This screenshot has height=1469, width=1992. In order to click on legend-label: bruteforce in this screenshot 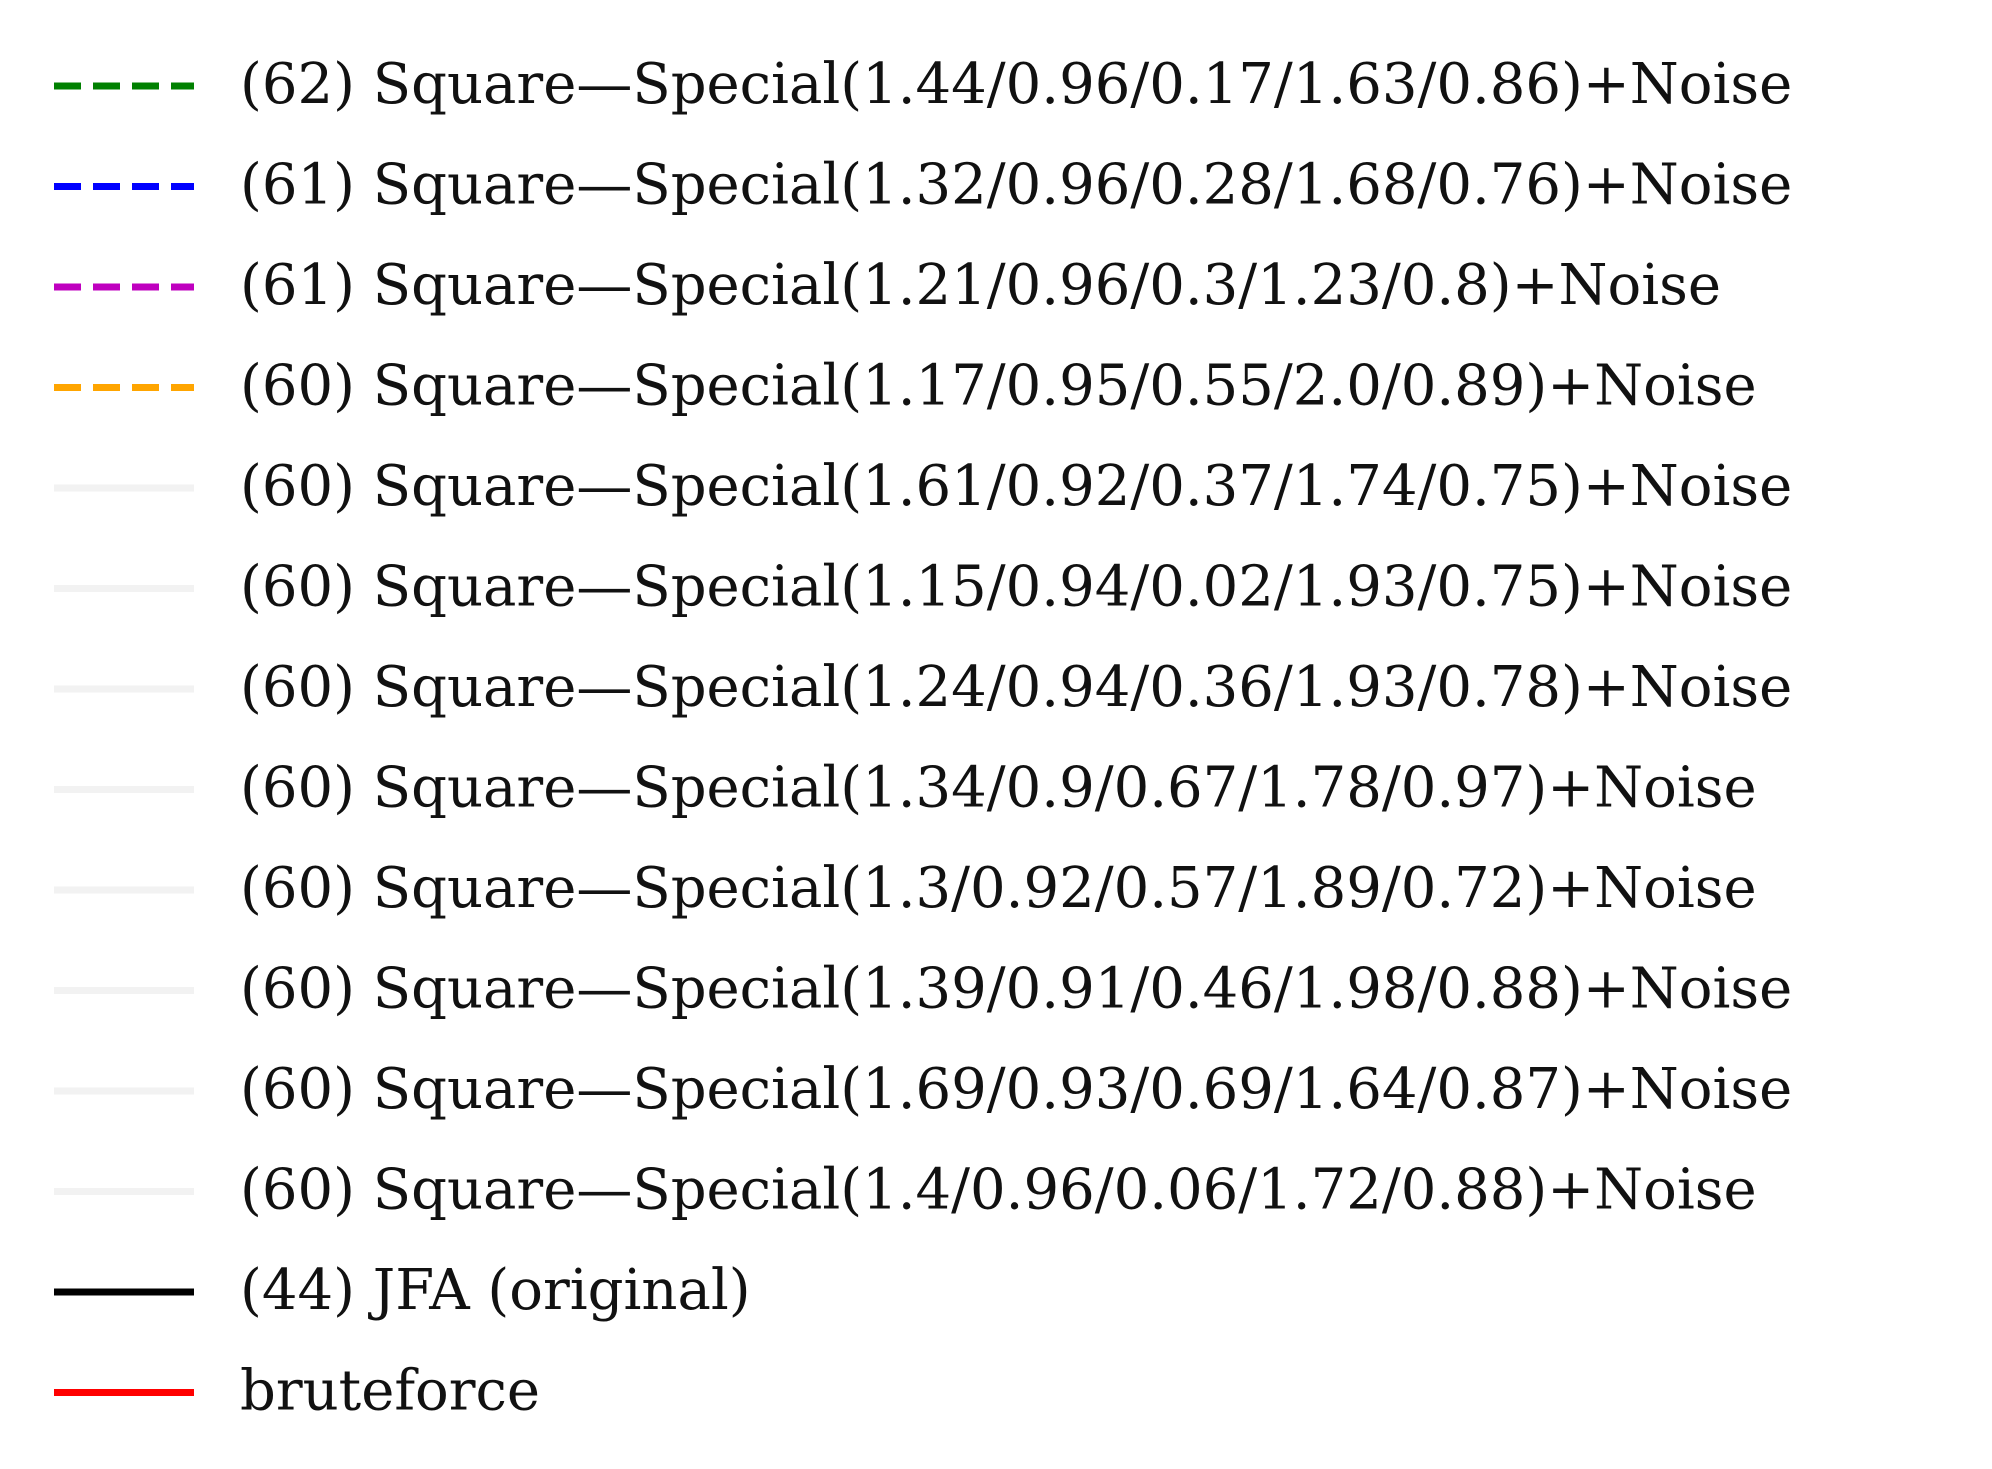, I will do `click(390, 1391)`.